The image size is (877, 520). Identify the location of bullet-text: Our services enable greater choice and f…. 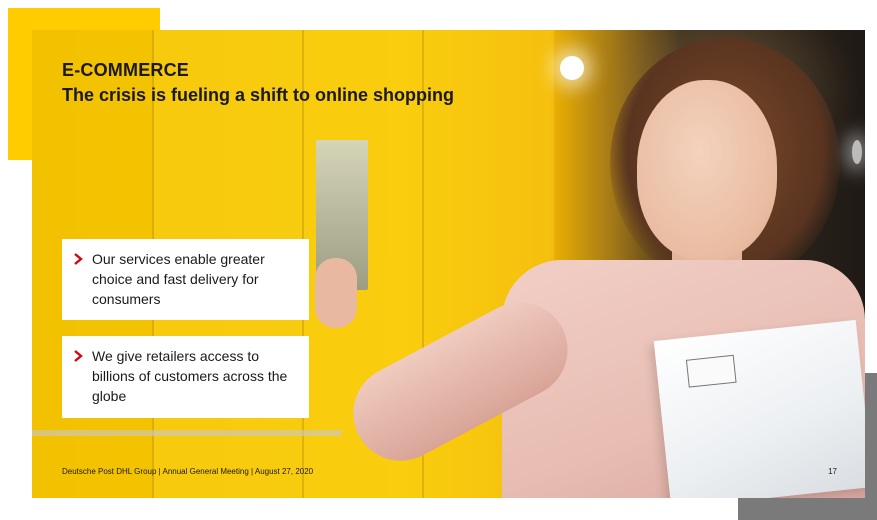
(178, 279).